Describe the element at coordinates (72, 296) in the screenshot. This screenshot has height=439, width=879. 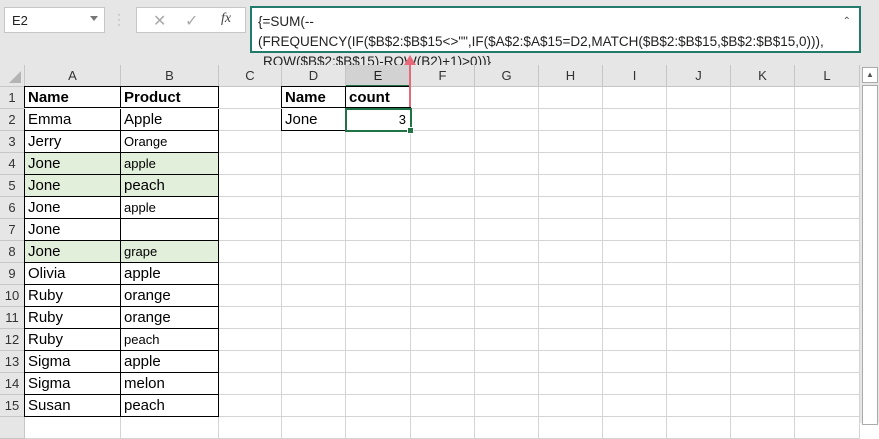
I see `cell-A10: Ruby` at that location.